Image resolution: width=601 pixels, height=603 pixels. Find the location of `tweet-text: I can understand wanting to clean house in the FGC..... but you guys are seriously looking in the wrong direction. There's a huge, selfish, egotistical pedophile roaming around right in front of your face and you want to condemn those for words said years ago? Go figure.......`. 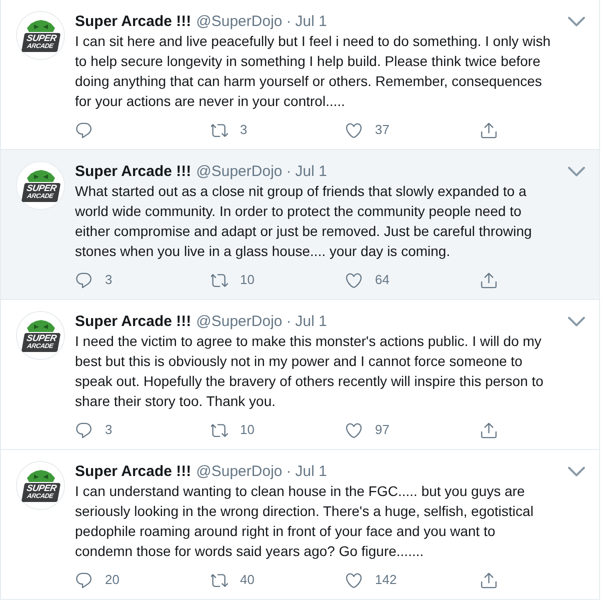

tweet-text: I can understand wanting to clean house in the FGC..... but you guys are seriously looking in the wrong direction. There's a huge, selfish, egotistical pedophile roaming around right in front of your face and you want to condemn those for words said years ago? Go figure....... is located at coordinates (304, 521).